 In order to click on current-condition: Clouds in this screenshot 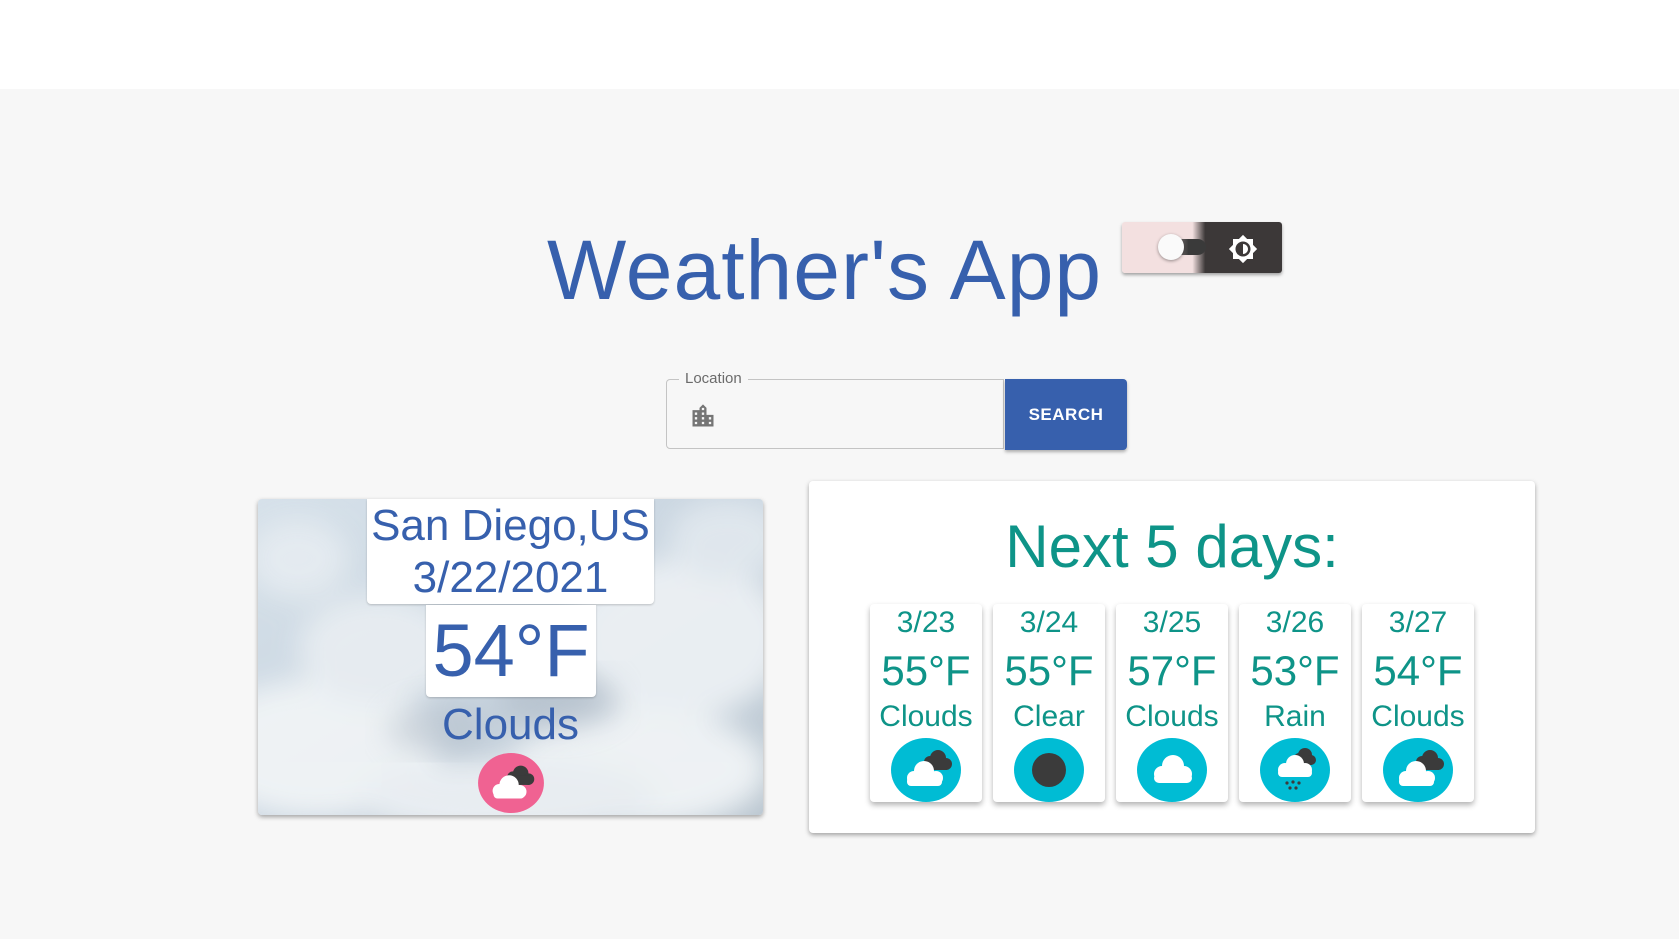, I will do `click(510, 724)`.